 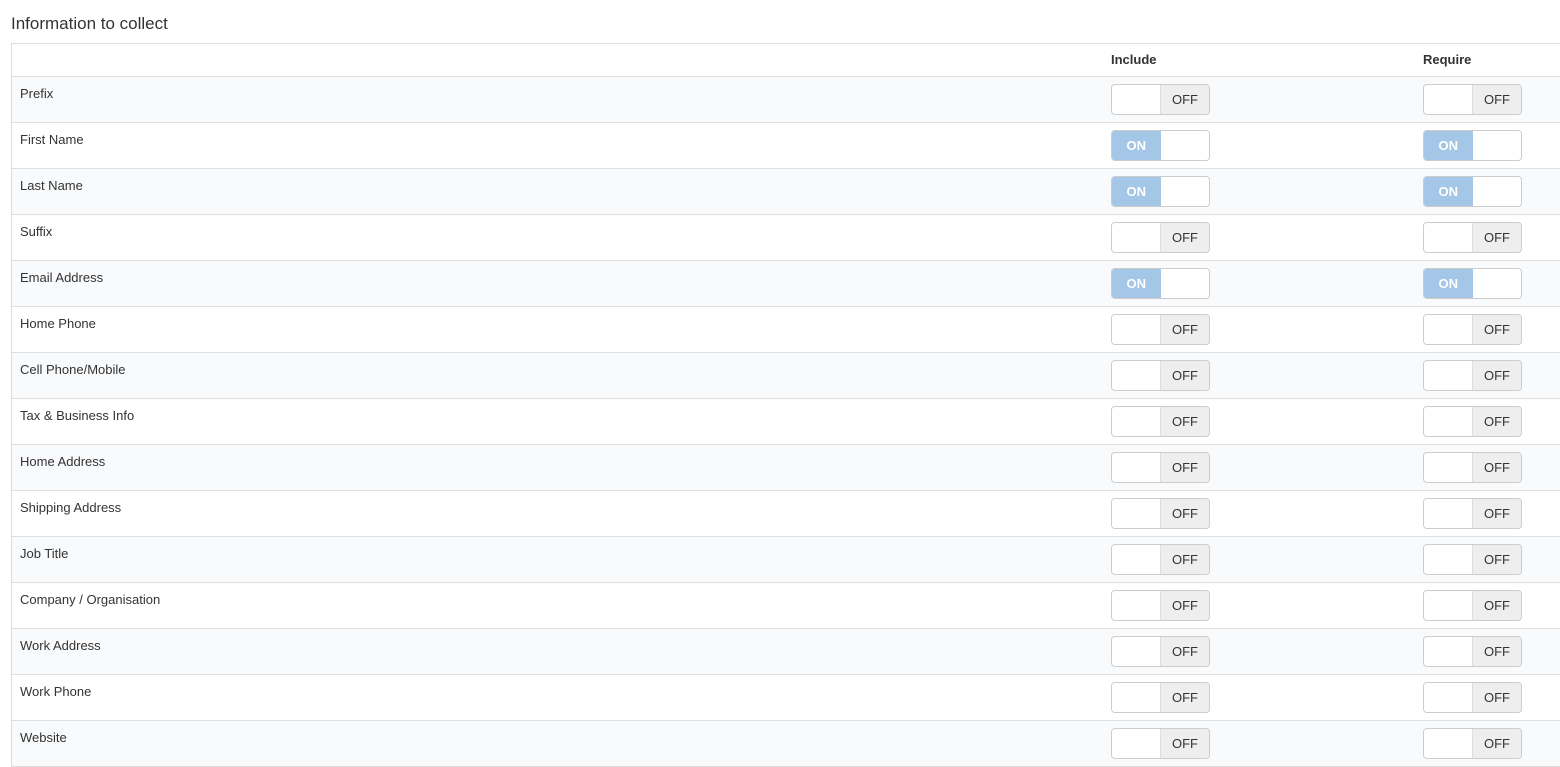 What do you see at coordinates (90, 599) in the screenshot?
I see `field-label-company-organisation: Company / Organisation` at bounding box center [90, 599].